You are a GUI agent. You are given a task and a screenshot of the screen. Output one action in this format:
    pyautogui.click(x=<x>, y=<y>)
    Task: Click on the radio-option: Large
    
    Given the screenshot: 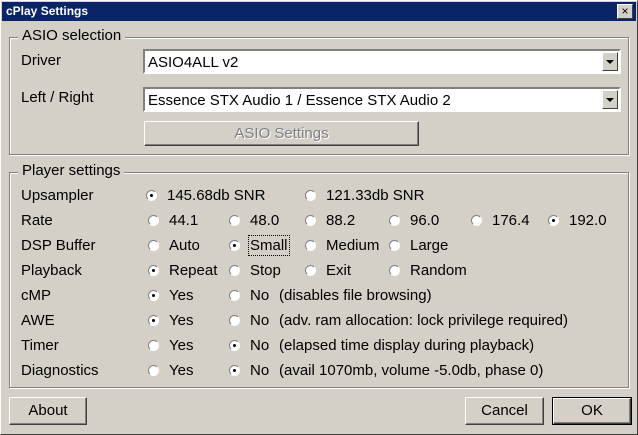 What is the action you would take?
    pyautogui.click(x=418, y=245)
    